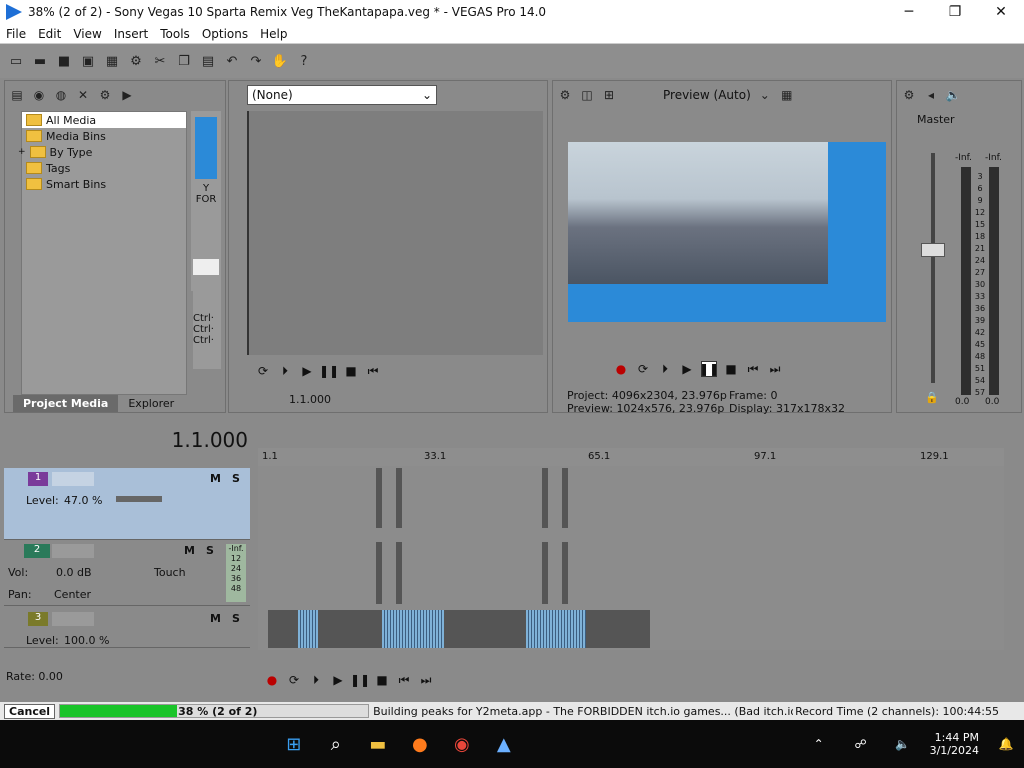 This screenshot has width=1024, height=768. What do you see at coordinates (932, 397) in the screenshot?
I see `lock-icon: 🔒` at bounding box center [932, 397].